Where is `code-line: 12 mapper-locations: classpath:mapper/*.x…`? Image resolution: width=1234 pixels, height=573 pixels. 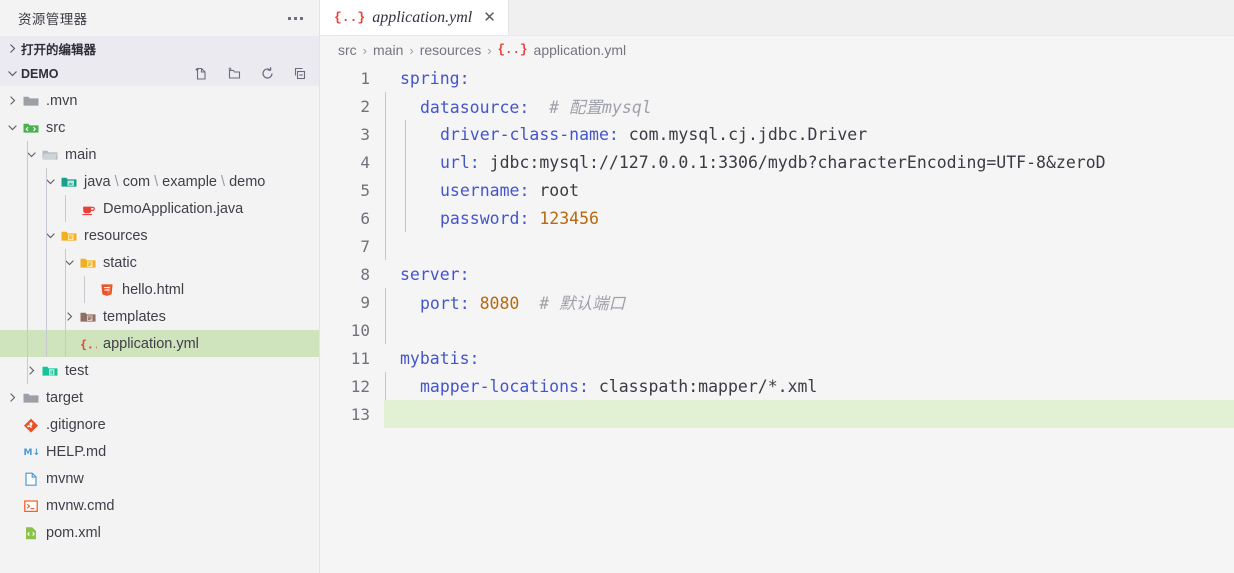
code-line: 12 mapper-locations: classpath:mapper/*.x… is located at coordinates (777, 386).